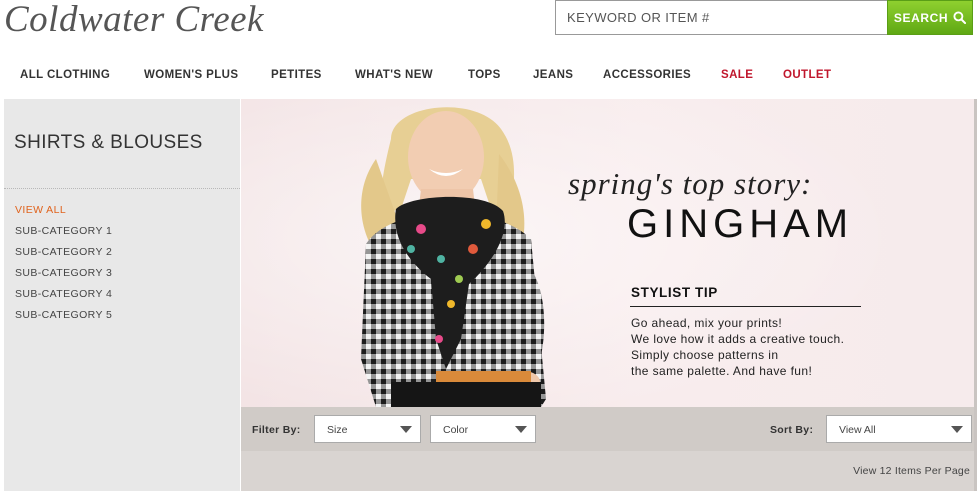 The width and height of the screenshot is (977, 491). I want to click on nav-outlet: OUTLET, so click(807, 75).